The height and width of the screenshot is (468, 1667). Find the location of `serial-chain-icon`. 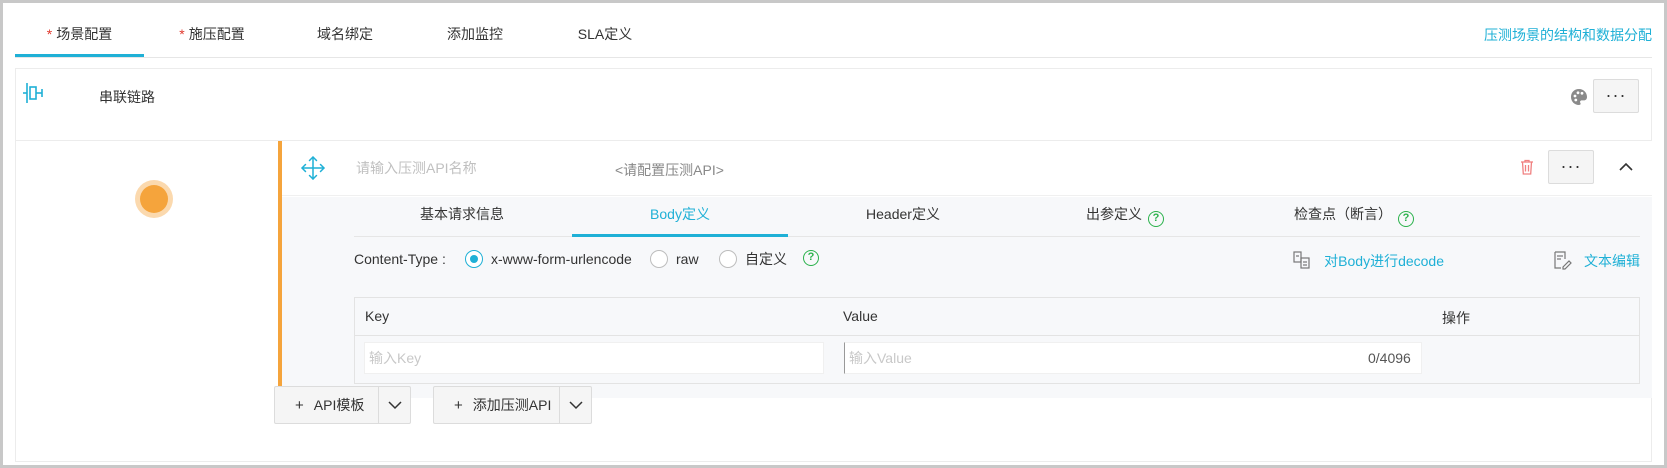

serial-chain-icon is located at coordinates (33, 93).